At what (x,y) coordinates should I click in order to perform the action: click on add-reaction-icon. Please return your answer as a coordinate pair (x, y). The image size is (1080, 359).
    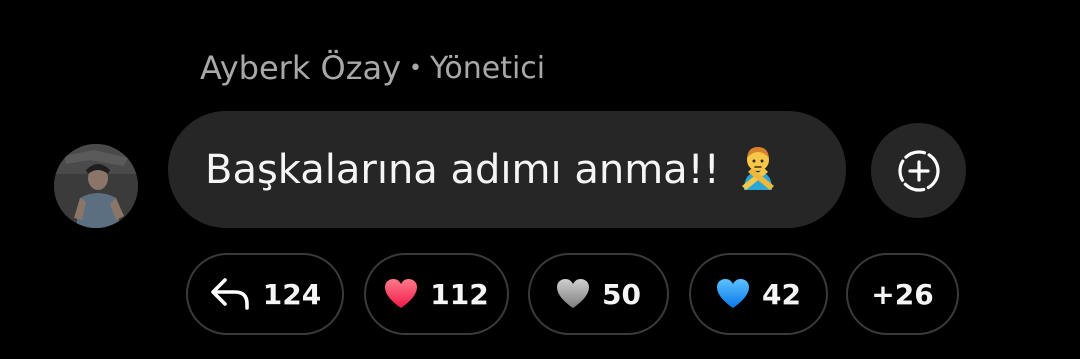
    Looking at the image, I should click on (918, 170).